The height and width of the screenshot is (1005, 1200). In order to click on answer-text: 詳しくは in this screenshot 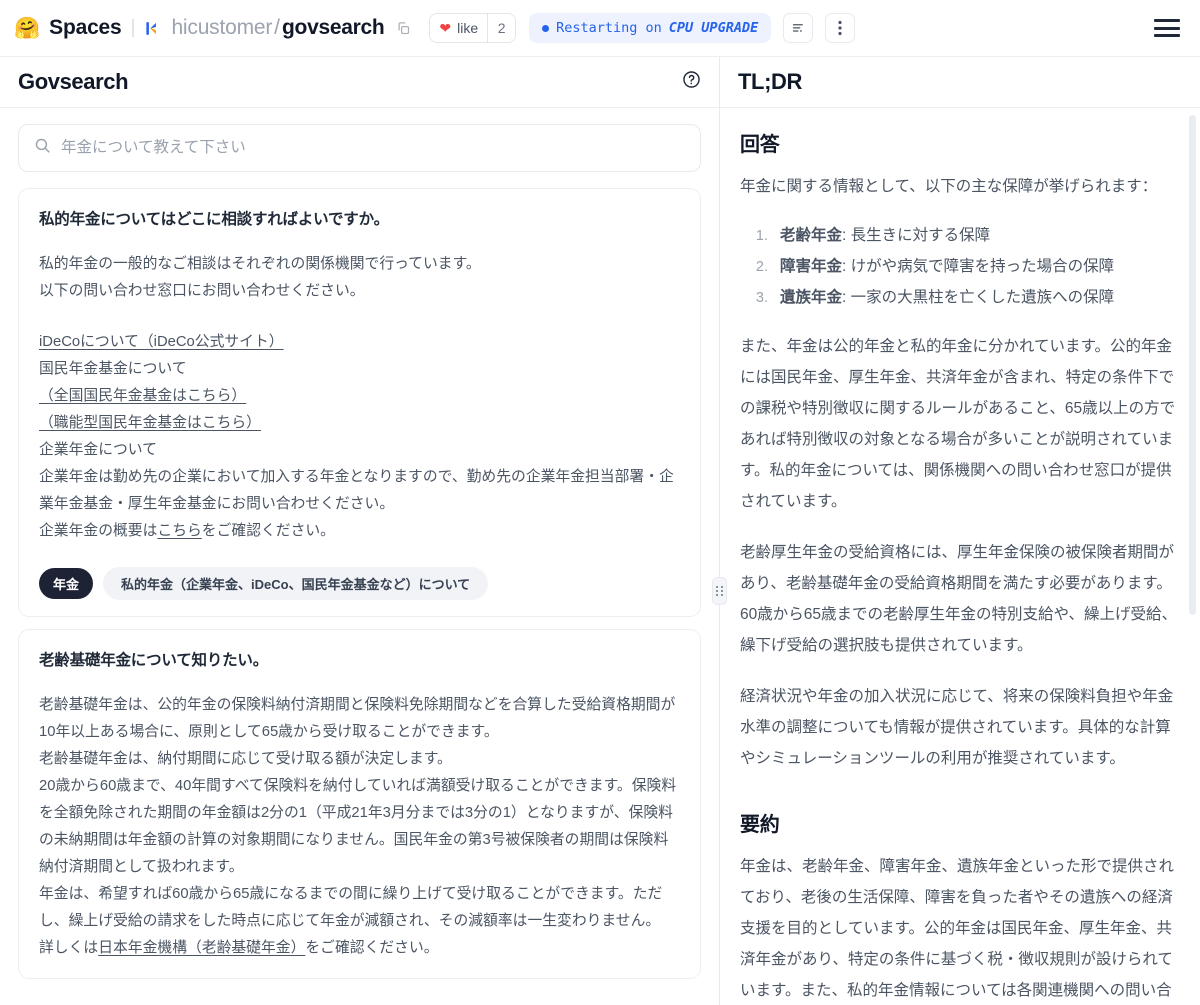, I will do `click(69, 948)`.